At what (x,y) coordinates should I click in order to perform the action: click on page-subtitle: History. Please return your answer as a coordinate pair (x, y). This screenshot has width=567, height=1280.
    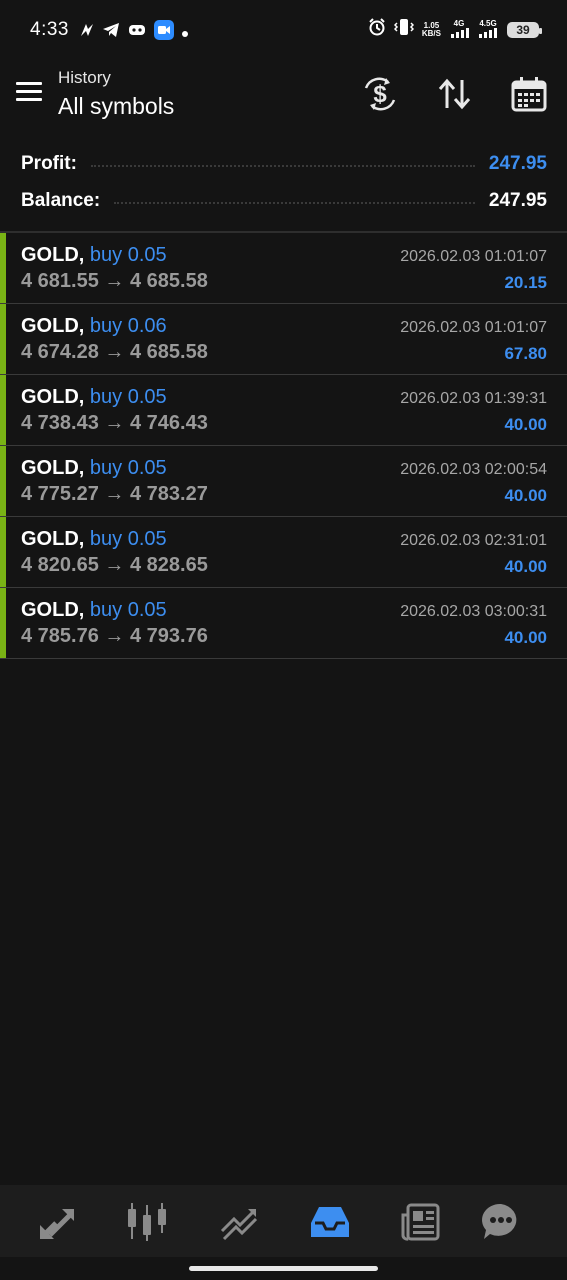
    Looking at the image, I should click on (84, 77).